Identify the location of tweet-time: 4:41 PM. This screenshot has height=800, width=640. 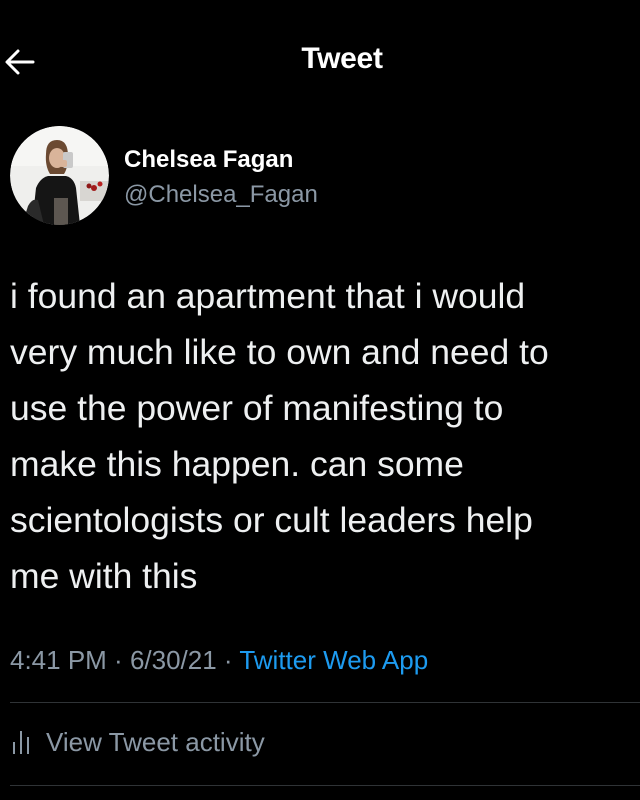
(58, 660).